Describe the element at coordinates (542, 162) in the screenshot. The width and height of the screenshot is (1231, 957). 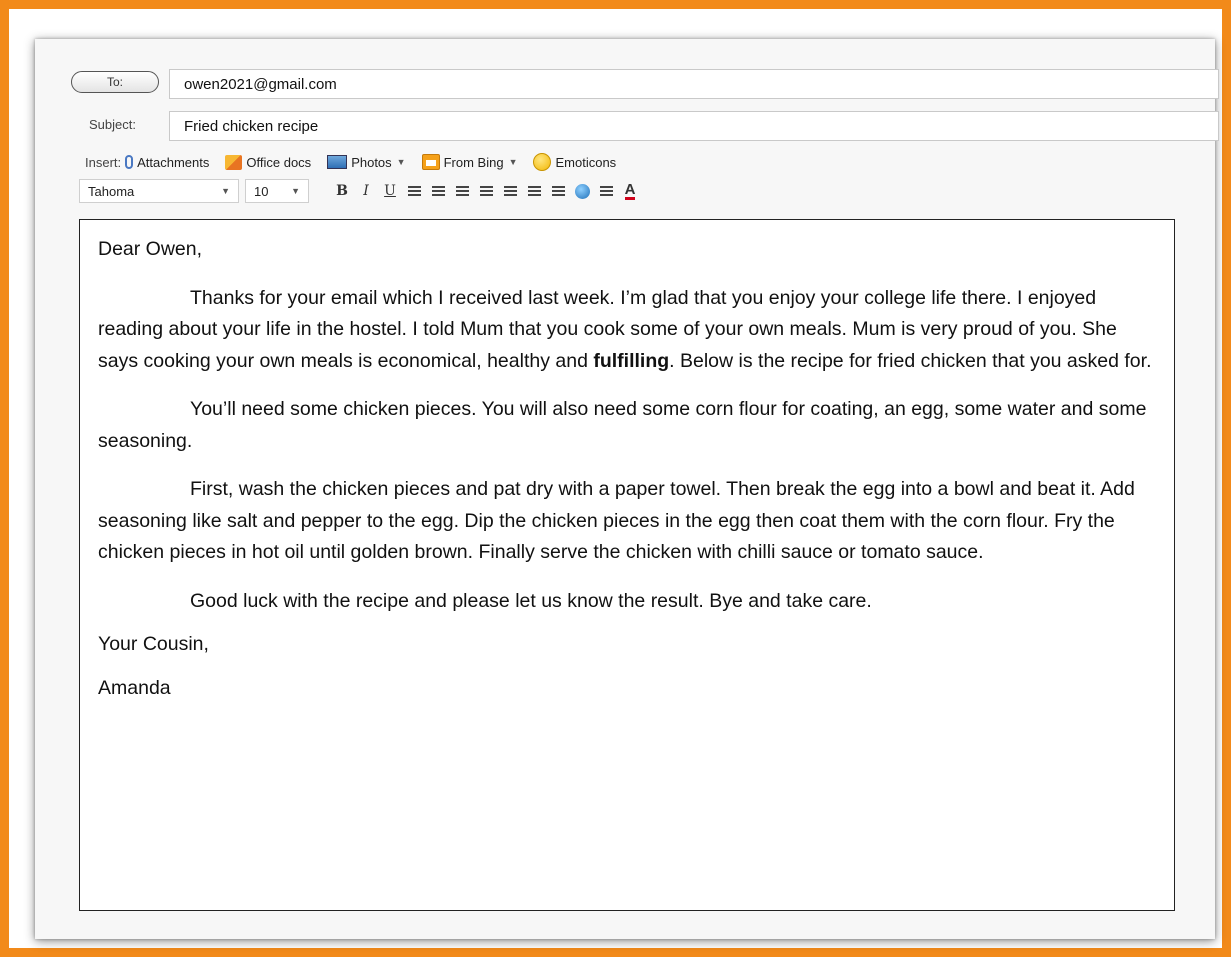
I see `emoticon-icon` at that location.